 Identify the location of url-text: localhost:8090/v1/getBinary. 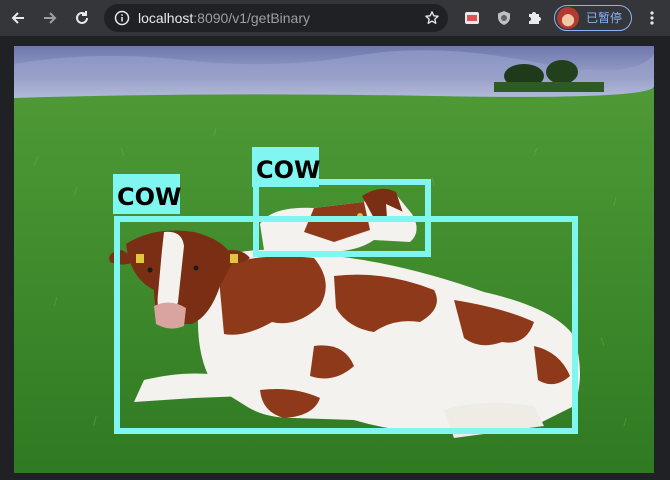
(224, 18).